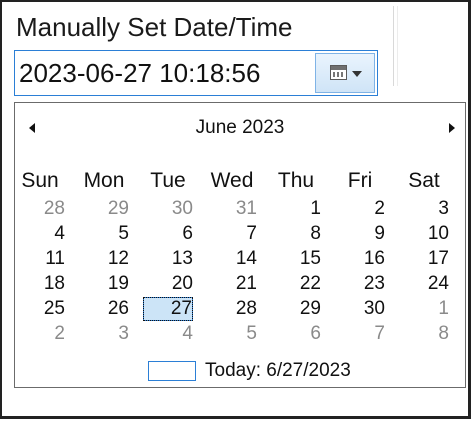  Describe the element at coordinates (104, 309) in the screenshot. I see `calendar-day: 26` at that location.